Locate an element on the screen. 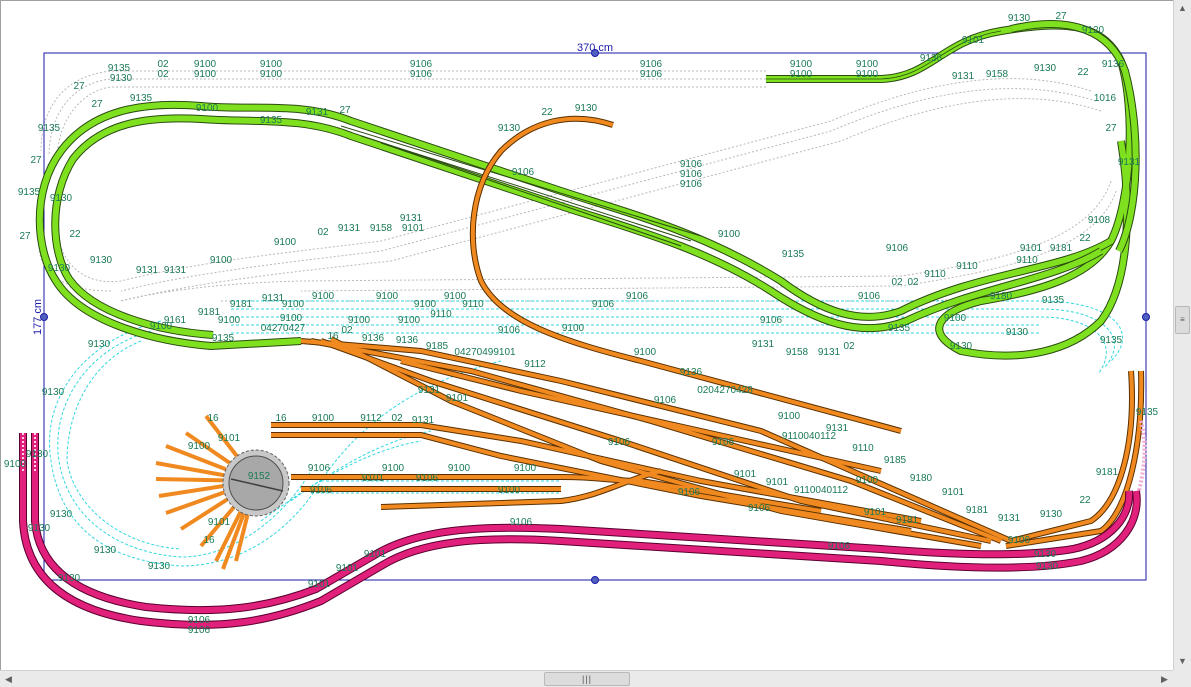  resize-handle-bottom is located at coordinates (595, 580).